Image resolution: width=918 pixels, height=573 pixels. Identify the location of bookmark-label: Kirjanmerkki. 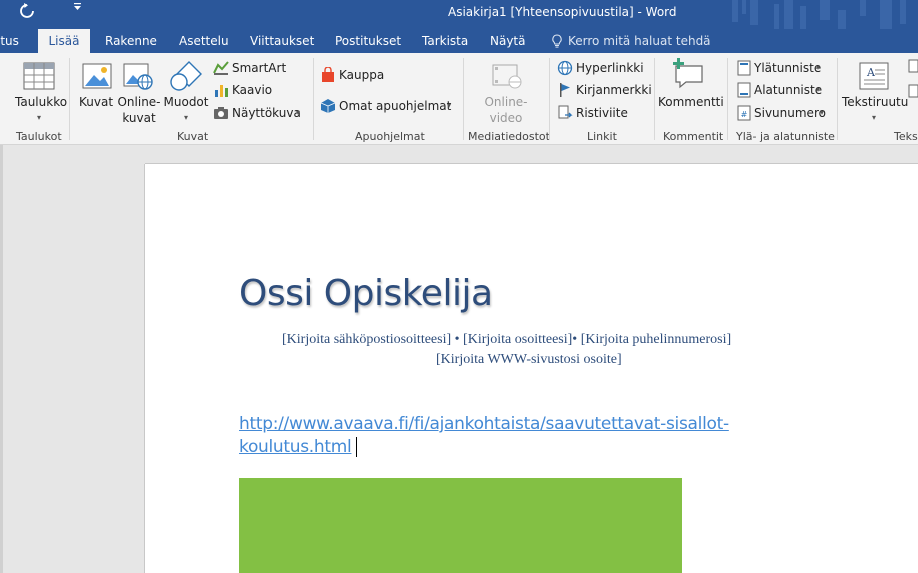
(614, 90).